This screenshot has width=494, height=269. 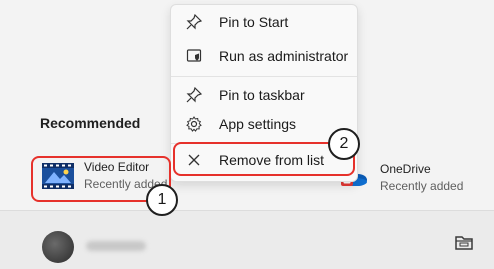 What do you see at coordinates (258, 124) in the screenshot?
I see `menu-item-label: App settings` at bounding box center [258, 124].